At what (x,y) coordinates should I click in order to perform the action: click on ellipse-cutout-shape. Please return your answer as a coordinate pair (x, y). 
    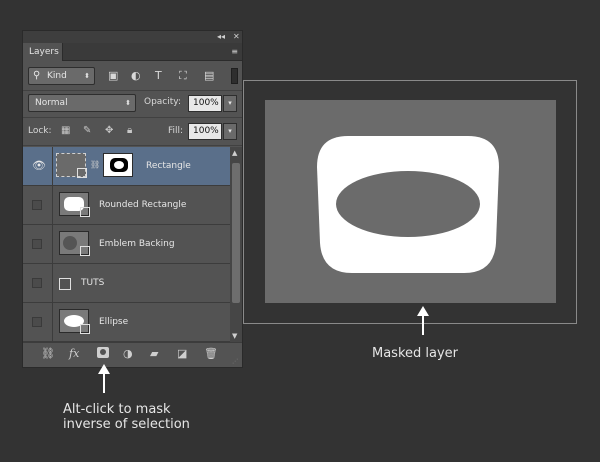
    Looking at the image, I should click on (408, 204).